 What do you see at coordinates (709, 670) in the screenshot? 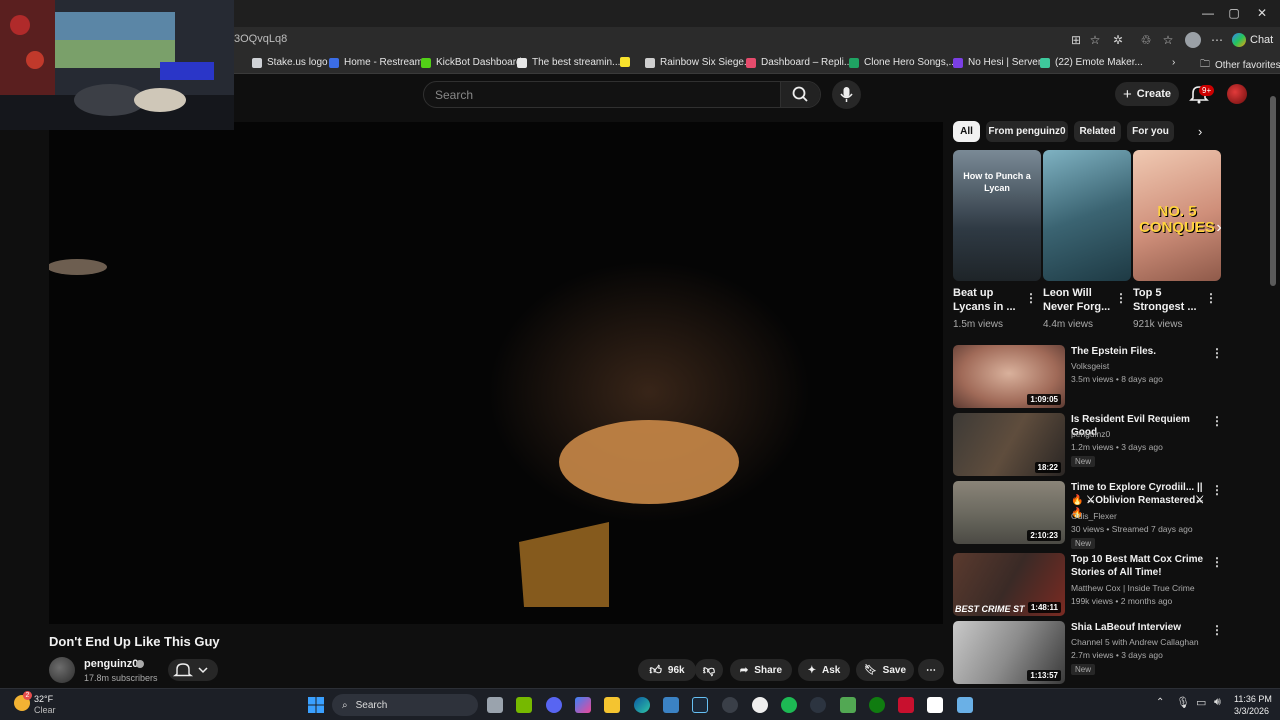
I see `dislike-button: 👎︎` at bounding box center [709, 670].